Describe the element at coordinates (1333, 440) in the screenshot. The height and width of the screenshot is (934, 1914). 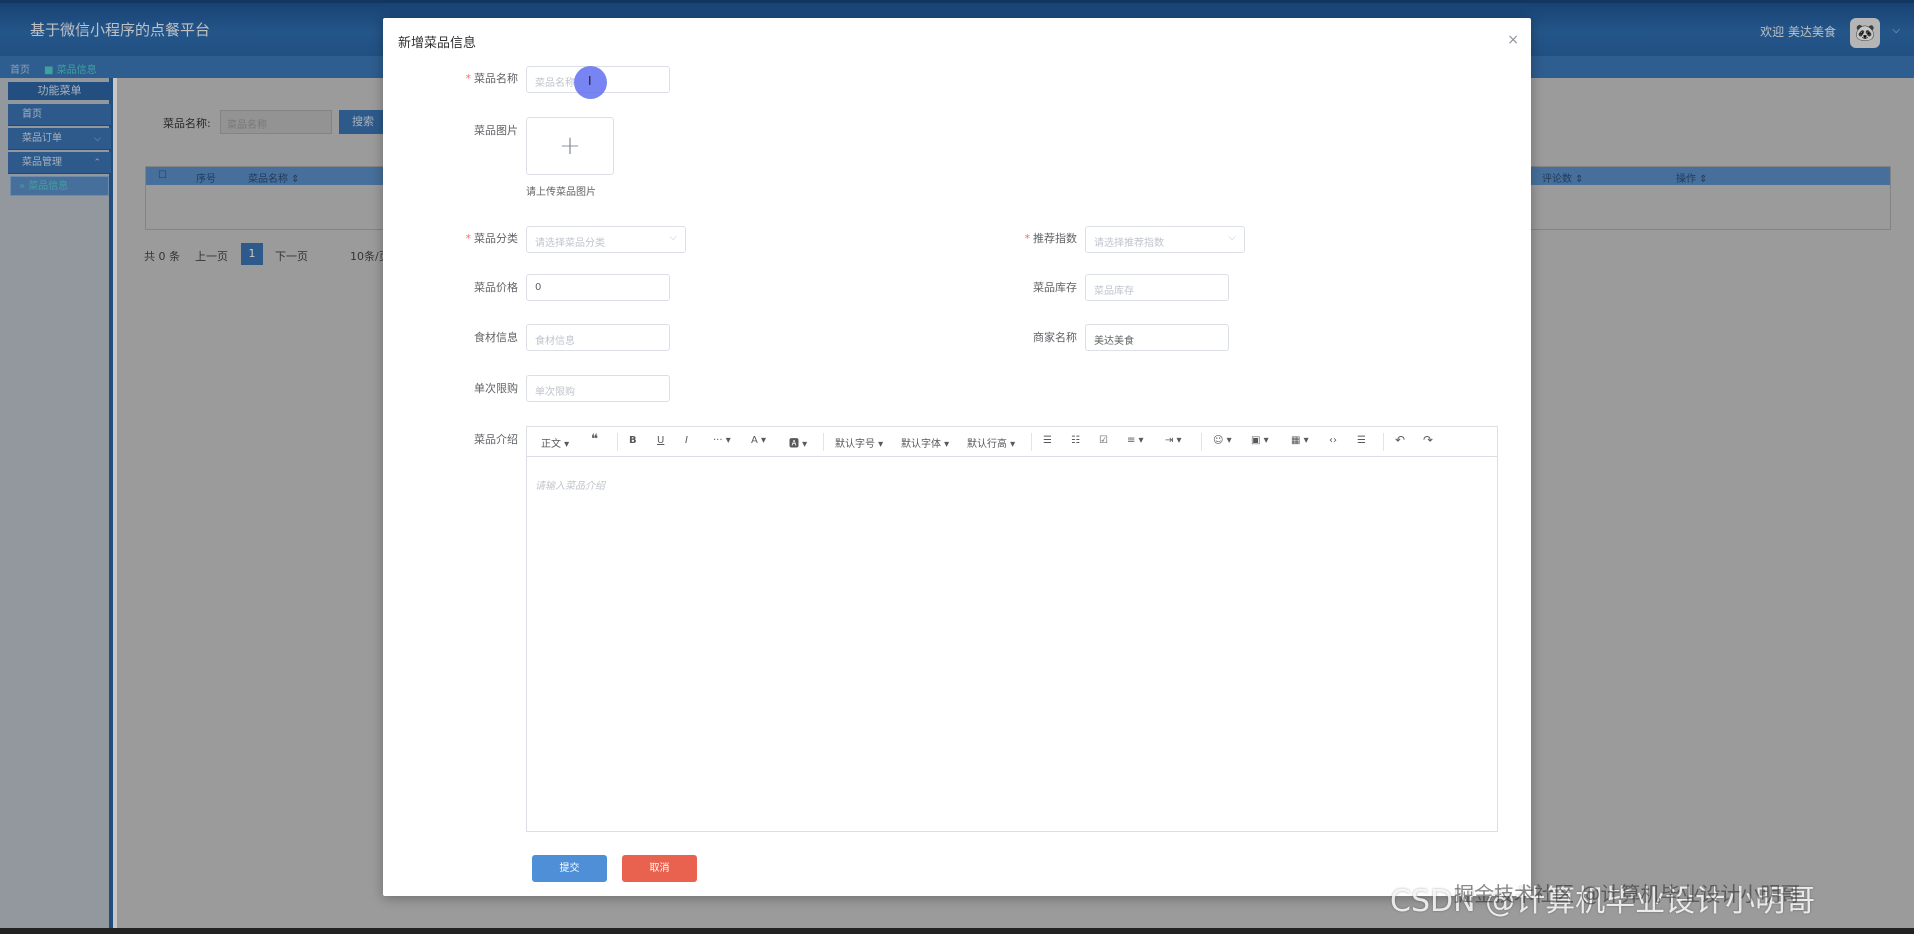
I see `code-icon: ‹›` at that location.